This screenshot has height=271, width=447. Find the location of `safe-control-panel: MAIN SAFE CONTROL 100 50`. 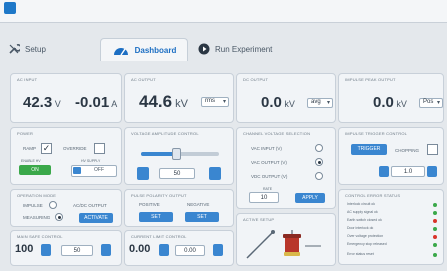

safe-control-panel: MAIN SAFE CONTROL 100 50 is located at coordinates (66, 248).